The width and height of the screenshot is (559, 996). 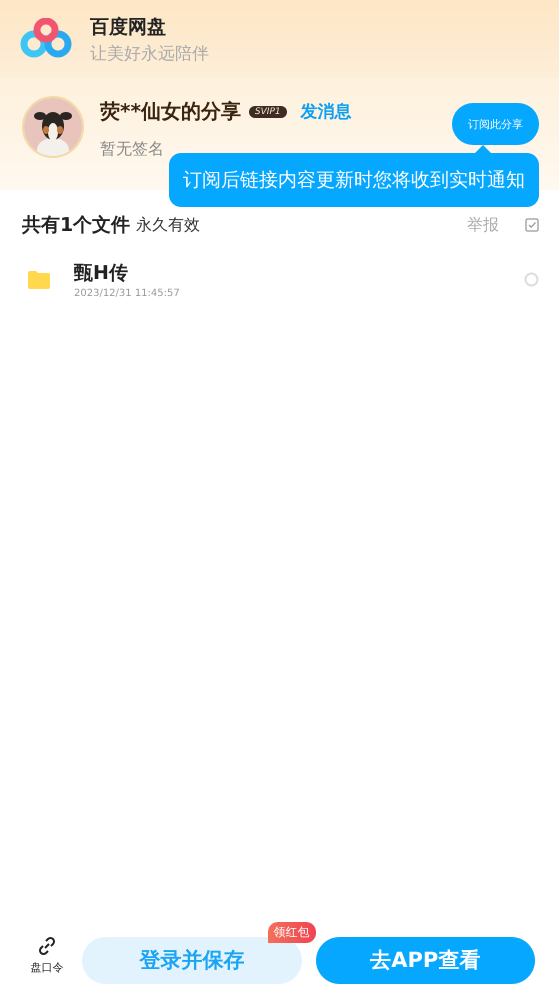 What do you see at coordinates (495, 124) in the screenshot?
I see `subscribe-button: 订阅此分享` at bounding box center [495, 124].